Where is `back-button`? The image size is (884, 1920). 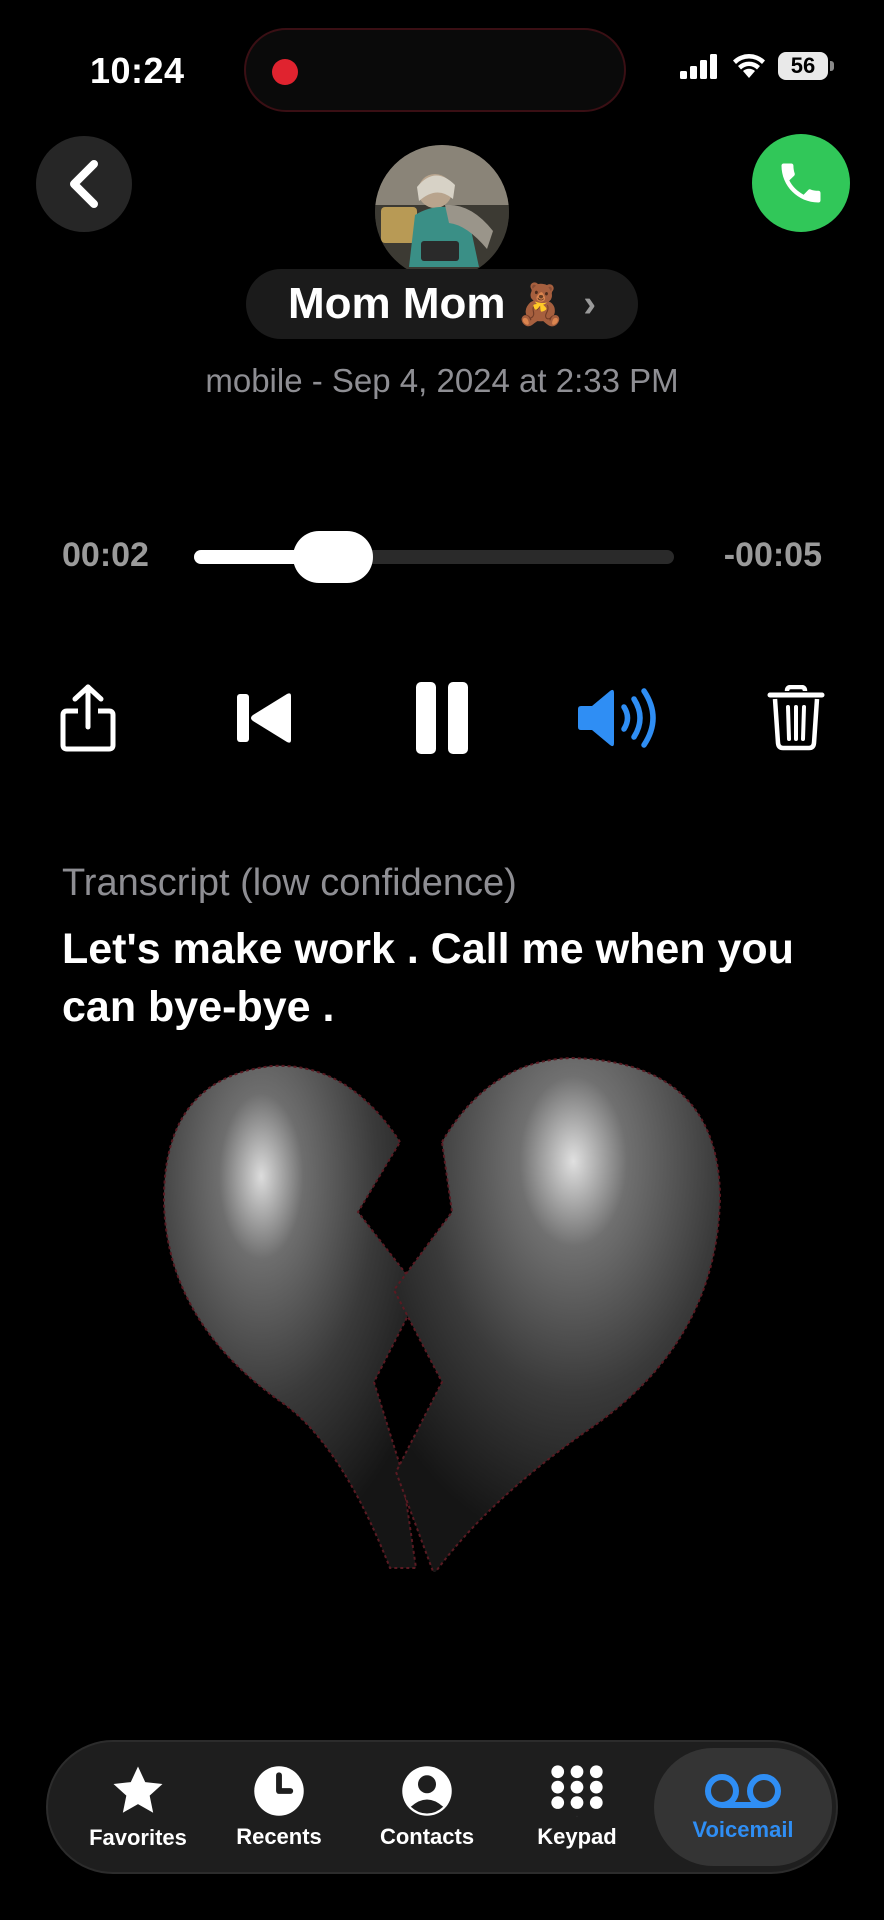 back-button is located at coordinates (84, 184).